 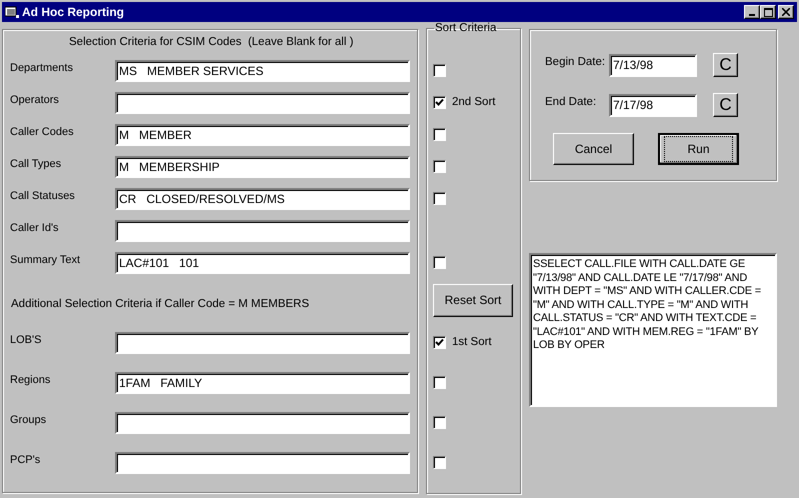 What do you see at coordinates (262, 199) in the screenshot?
I see `input-field: CR CLOSED/RESOLVED/MS` at bounding box center [262, 199].